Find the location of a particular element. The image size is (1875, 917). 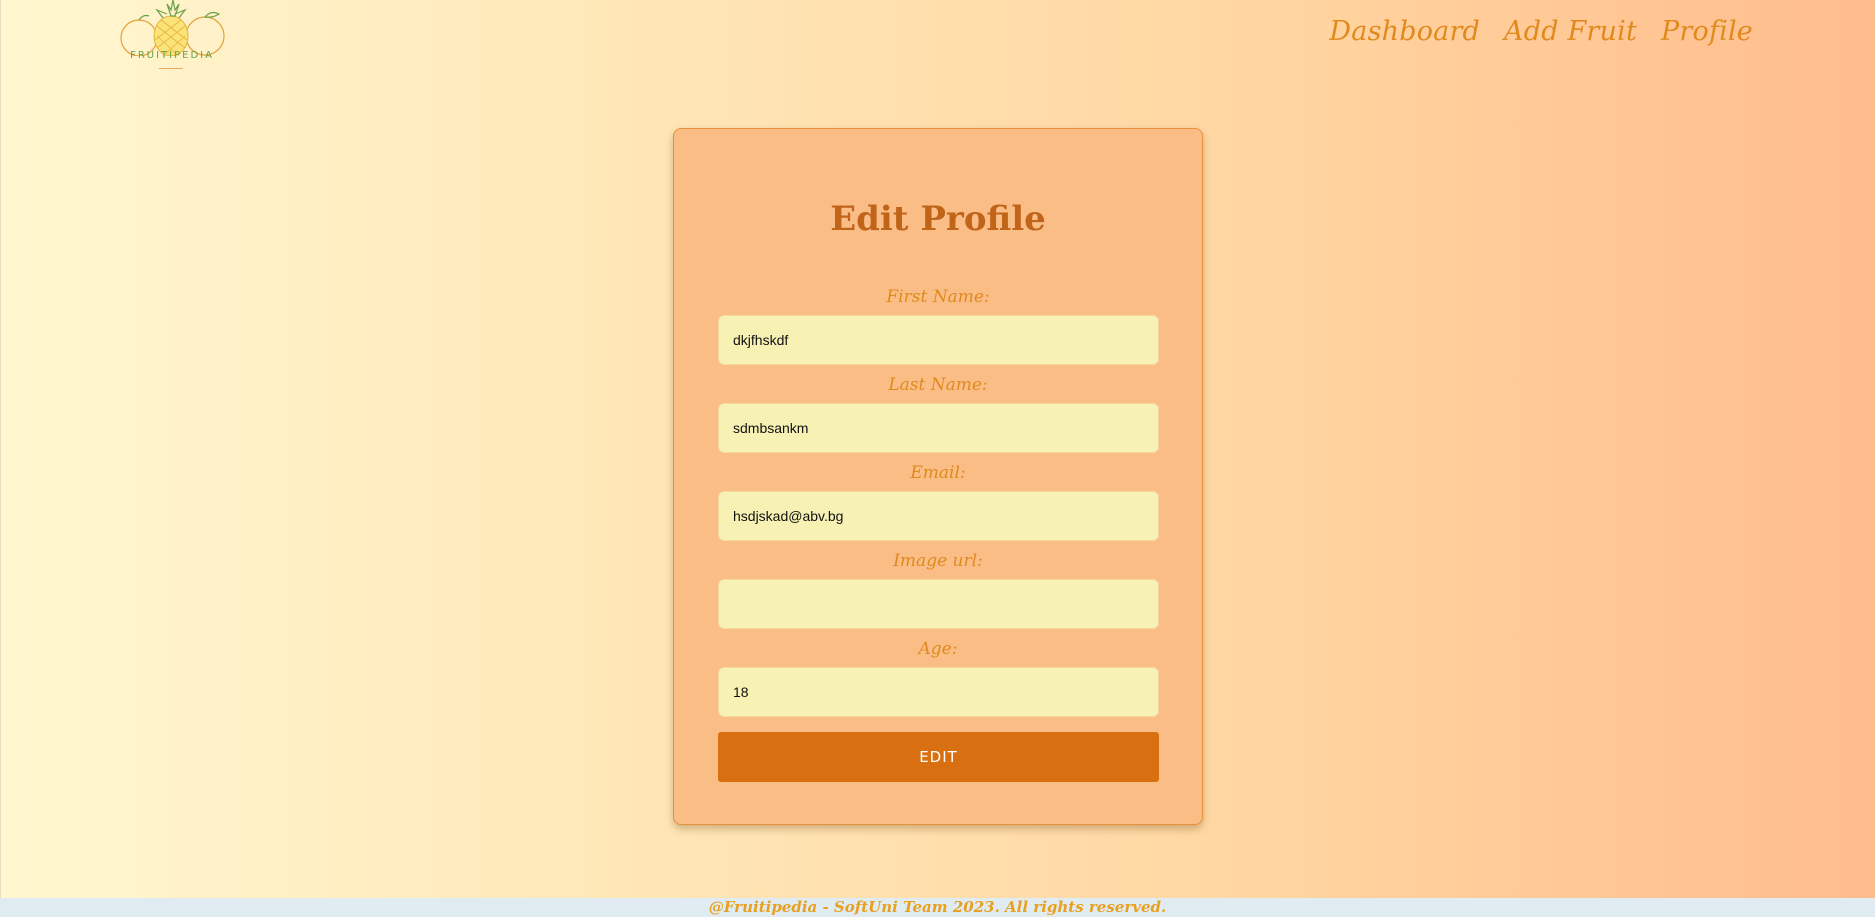

logo-underline is located at coordinates (171, 68).